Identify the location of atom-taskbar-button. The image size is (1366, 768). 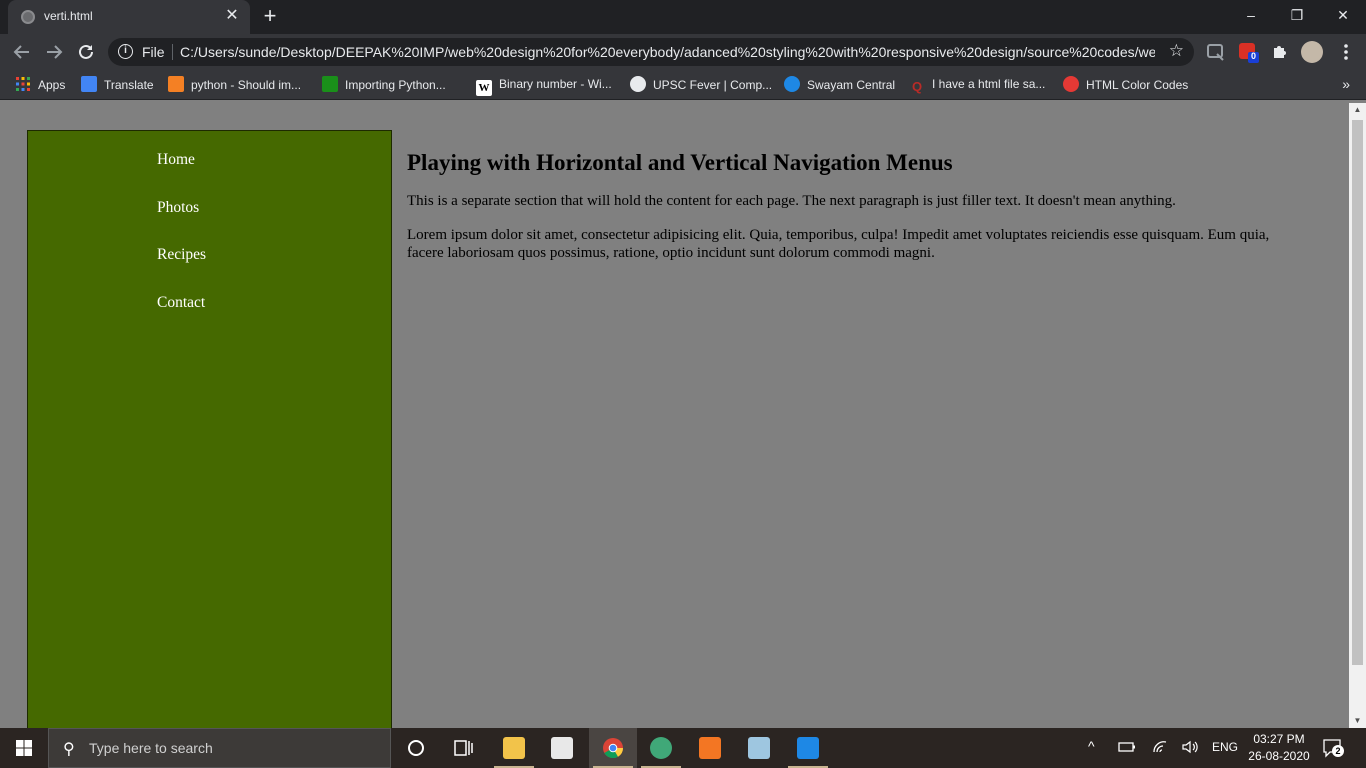
(661, 748).